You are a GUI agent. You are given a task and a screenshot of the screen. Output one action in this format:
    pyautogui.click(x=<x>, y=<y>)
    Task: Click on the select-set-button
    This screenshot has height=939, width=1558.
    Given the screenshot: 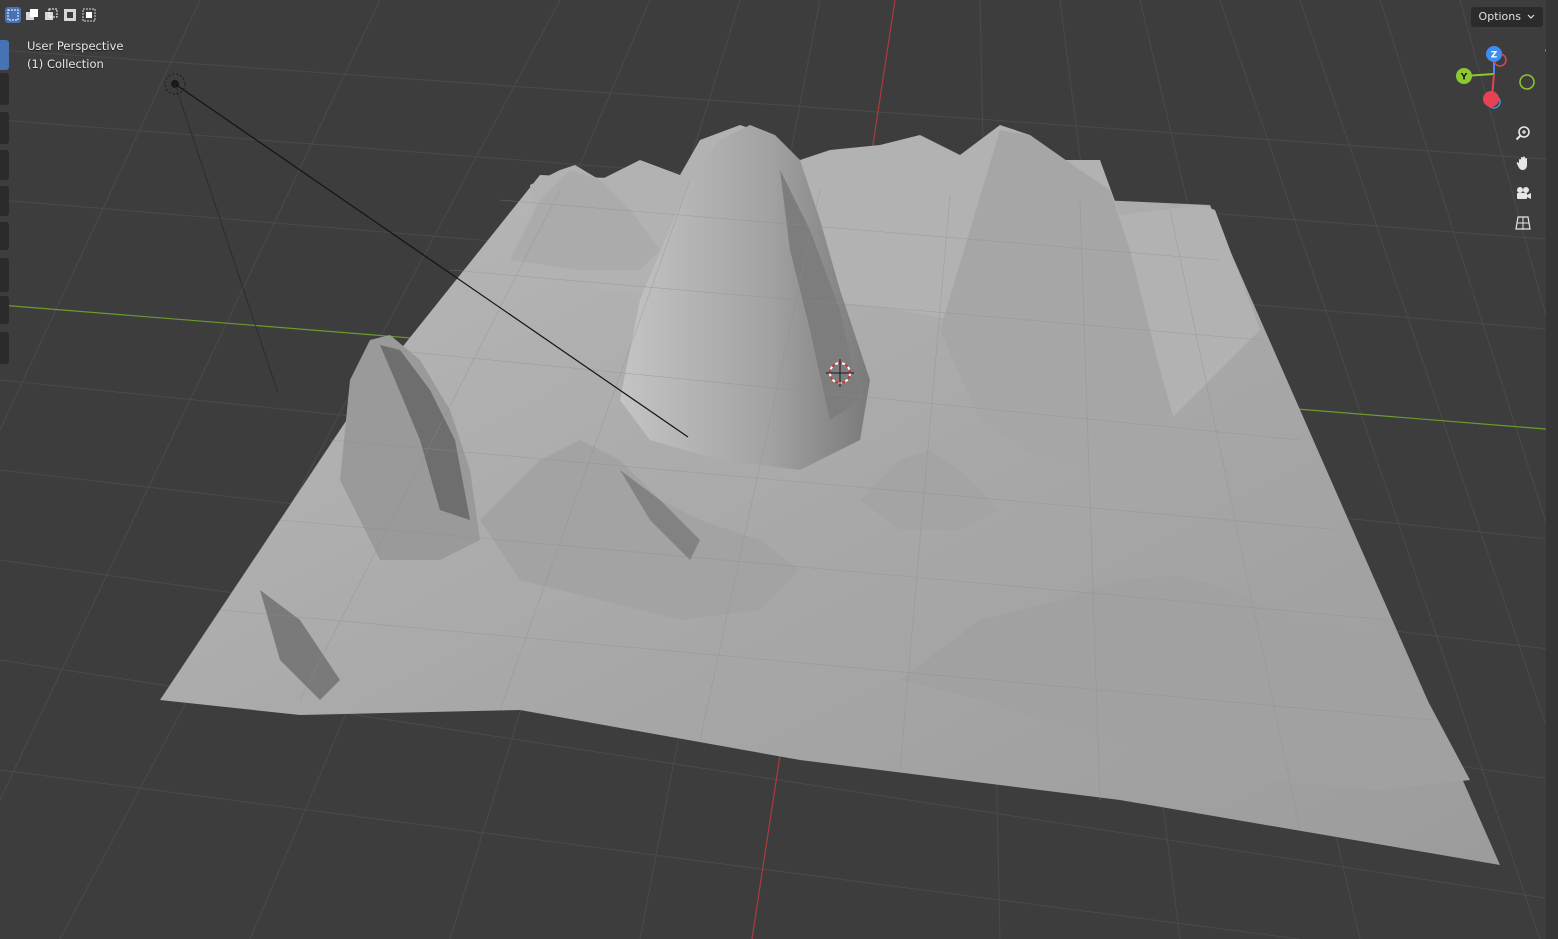 What is the action you would take?
    pyautogui.click(x=13, y=15)
    